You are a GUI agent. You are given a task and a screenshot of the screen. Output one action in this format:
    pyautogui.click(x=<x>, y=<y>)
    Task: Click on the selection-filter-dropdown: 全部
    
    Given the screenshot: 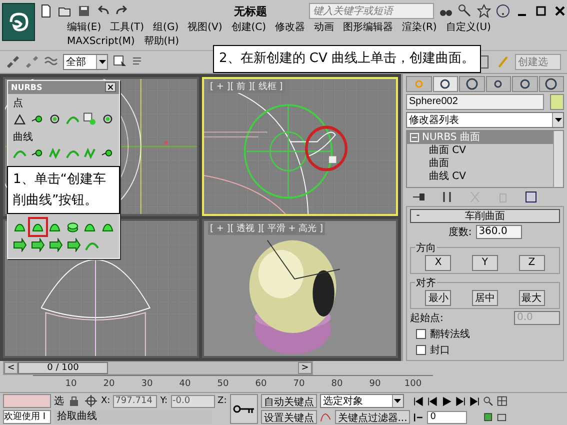 What is the action you would take?
    pyautogui.click(x=85, y=62)
    